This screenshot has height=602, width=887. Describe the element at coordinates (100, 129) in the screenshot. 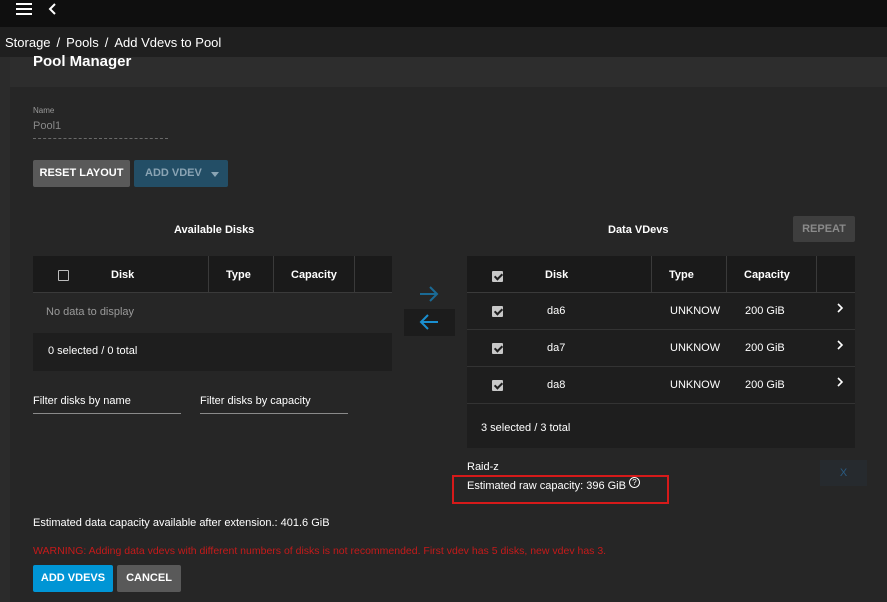

I see `pool-name-field: Pool1` at that location.